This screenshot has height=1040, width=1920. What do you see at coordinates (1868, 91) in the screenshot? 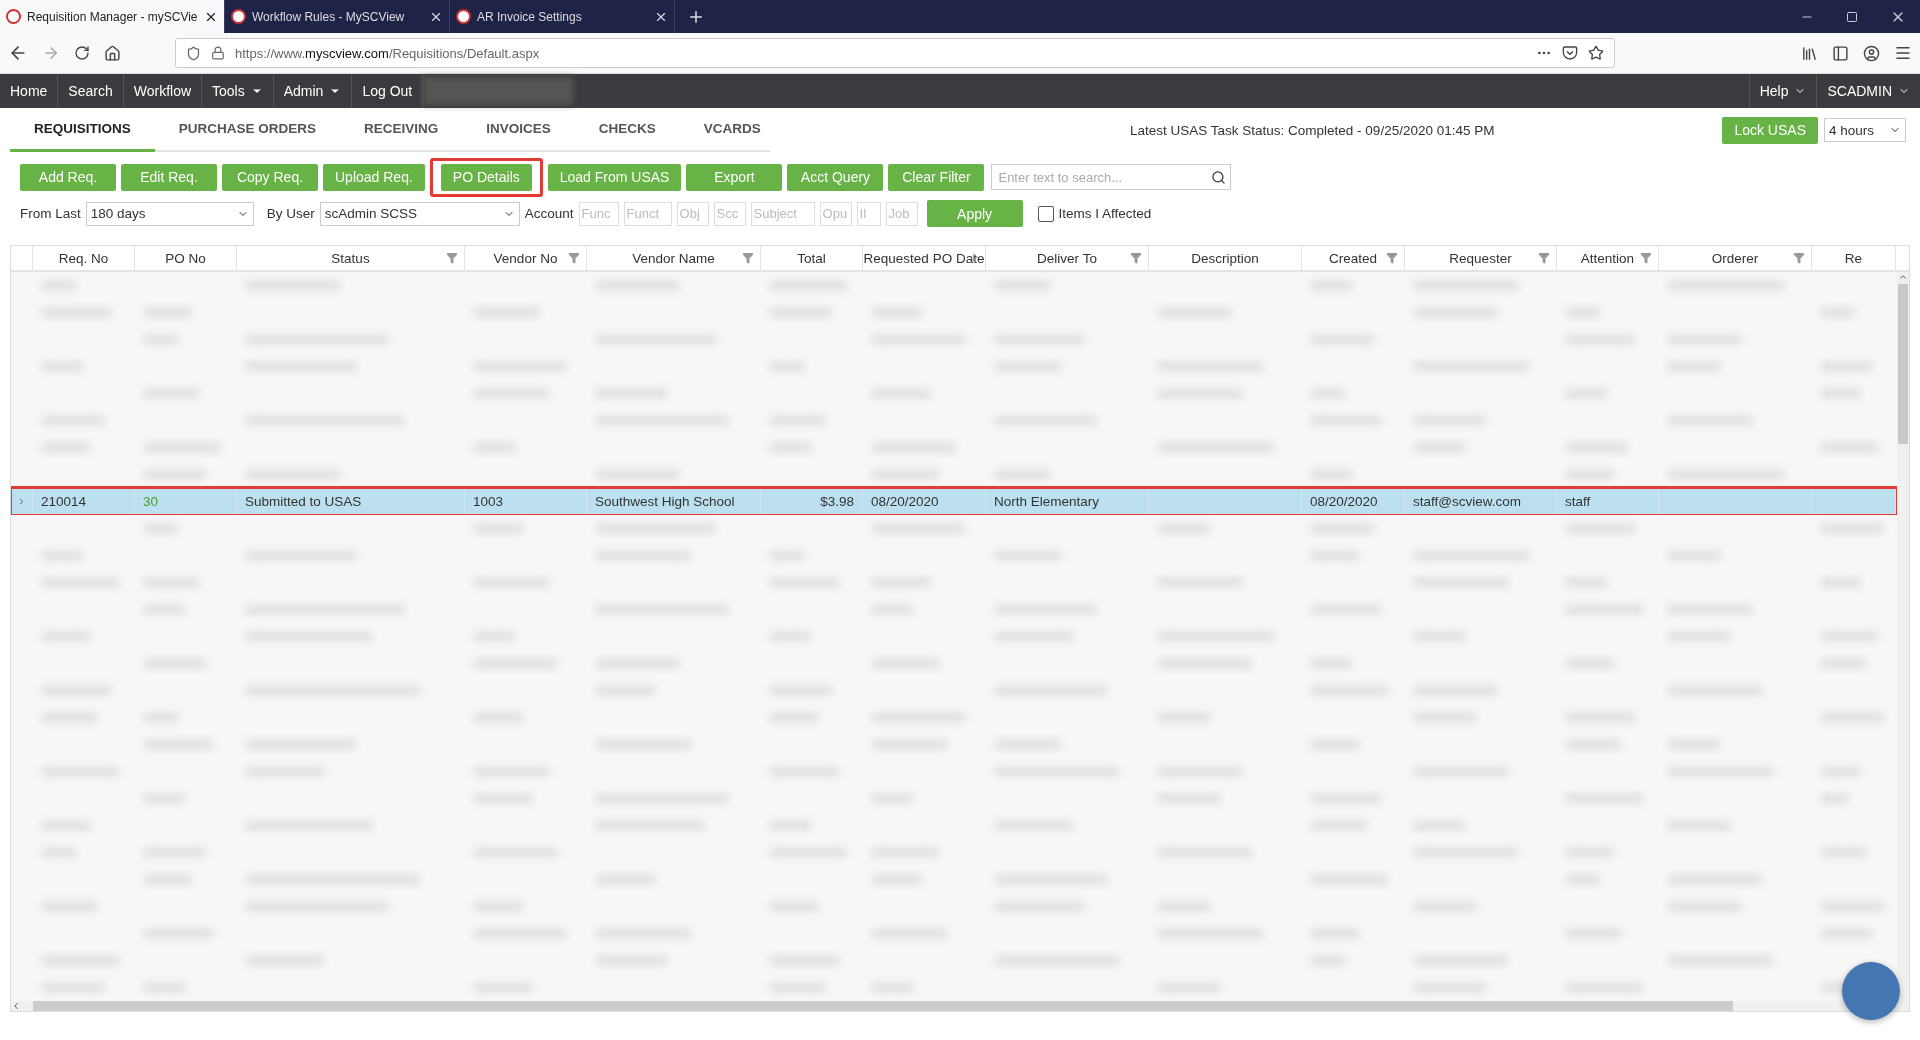
I see `nav-item: SCADMIN` at bounding box center [1868, 91].